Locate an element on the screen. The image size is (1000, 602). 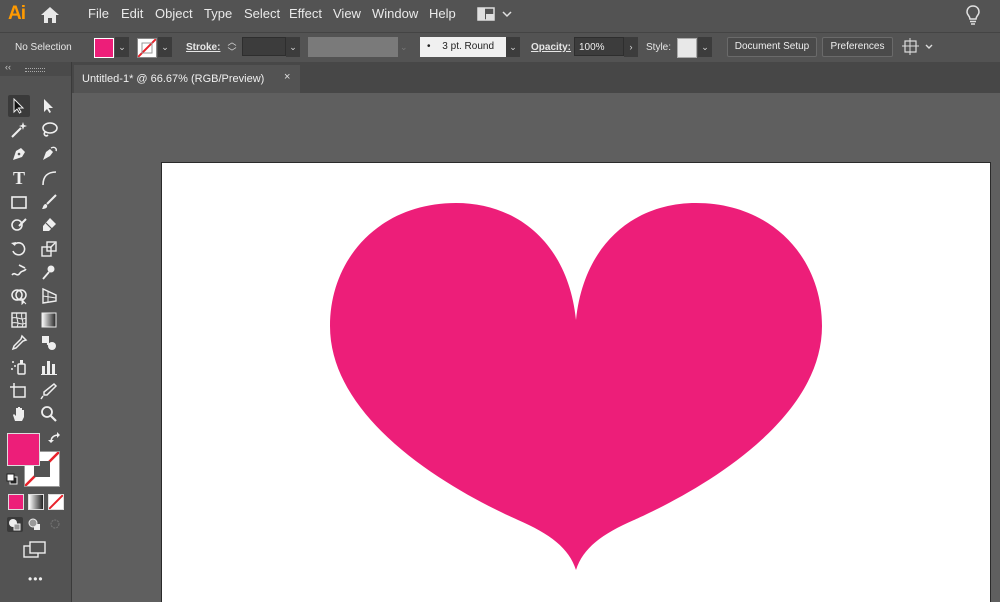
stroke-weight-dropdown: ⌄ is located at coordinates (293, 47).